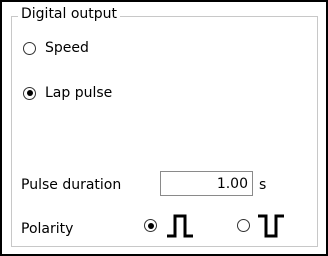 This screenshot has height=256, width=328. I want to click on pulse-duration-unit: s, so click(263, 185).